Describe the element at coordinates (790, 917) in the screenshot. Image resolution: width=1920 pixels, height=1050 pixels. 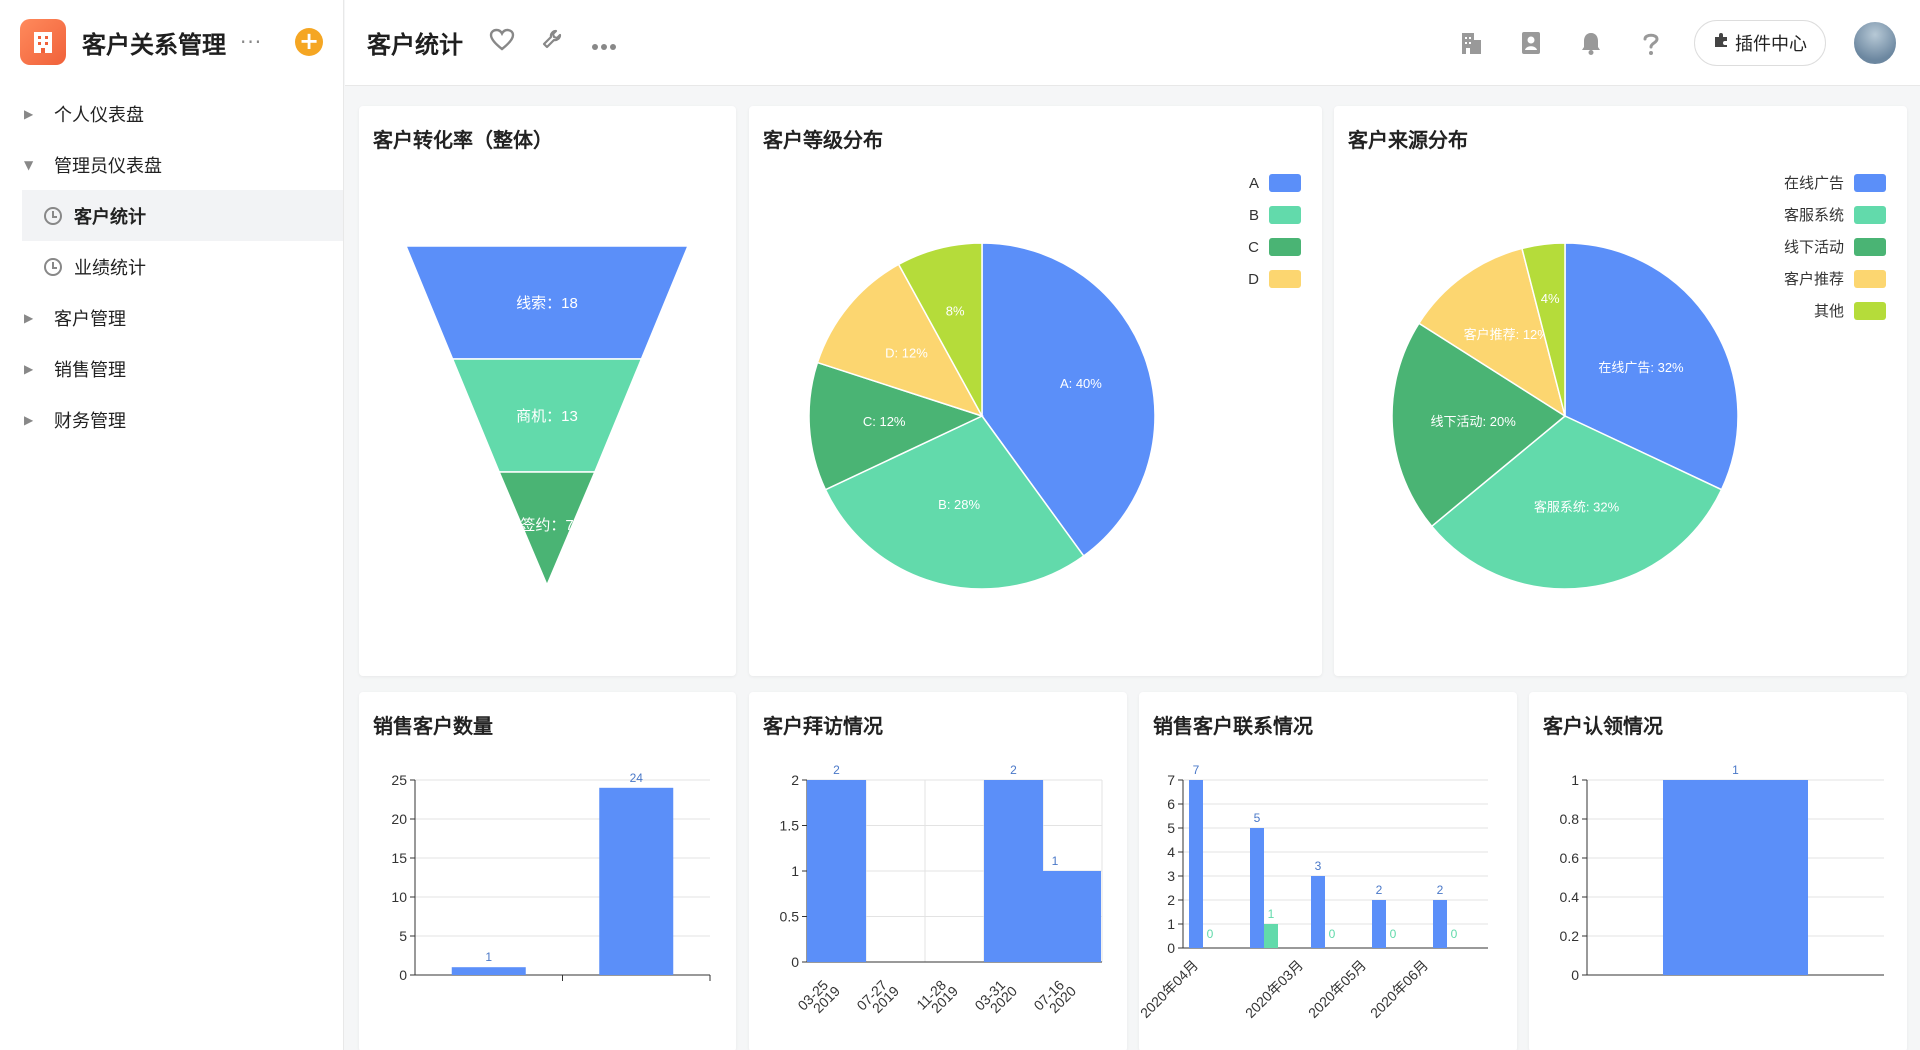
I see `y-tick-label: 0.5` at that location.